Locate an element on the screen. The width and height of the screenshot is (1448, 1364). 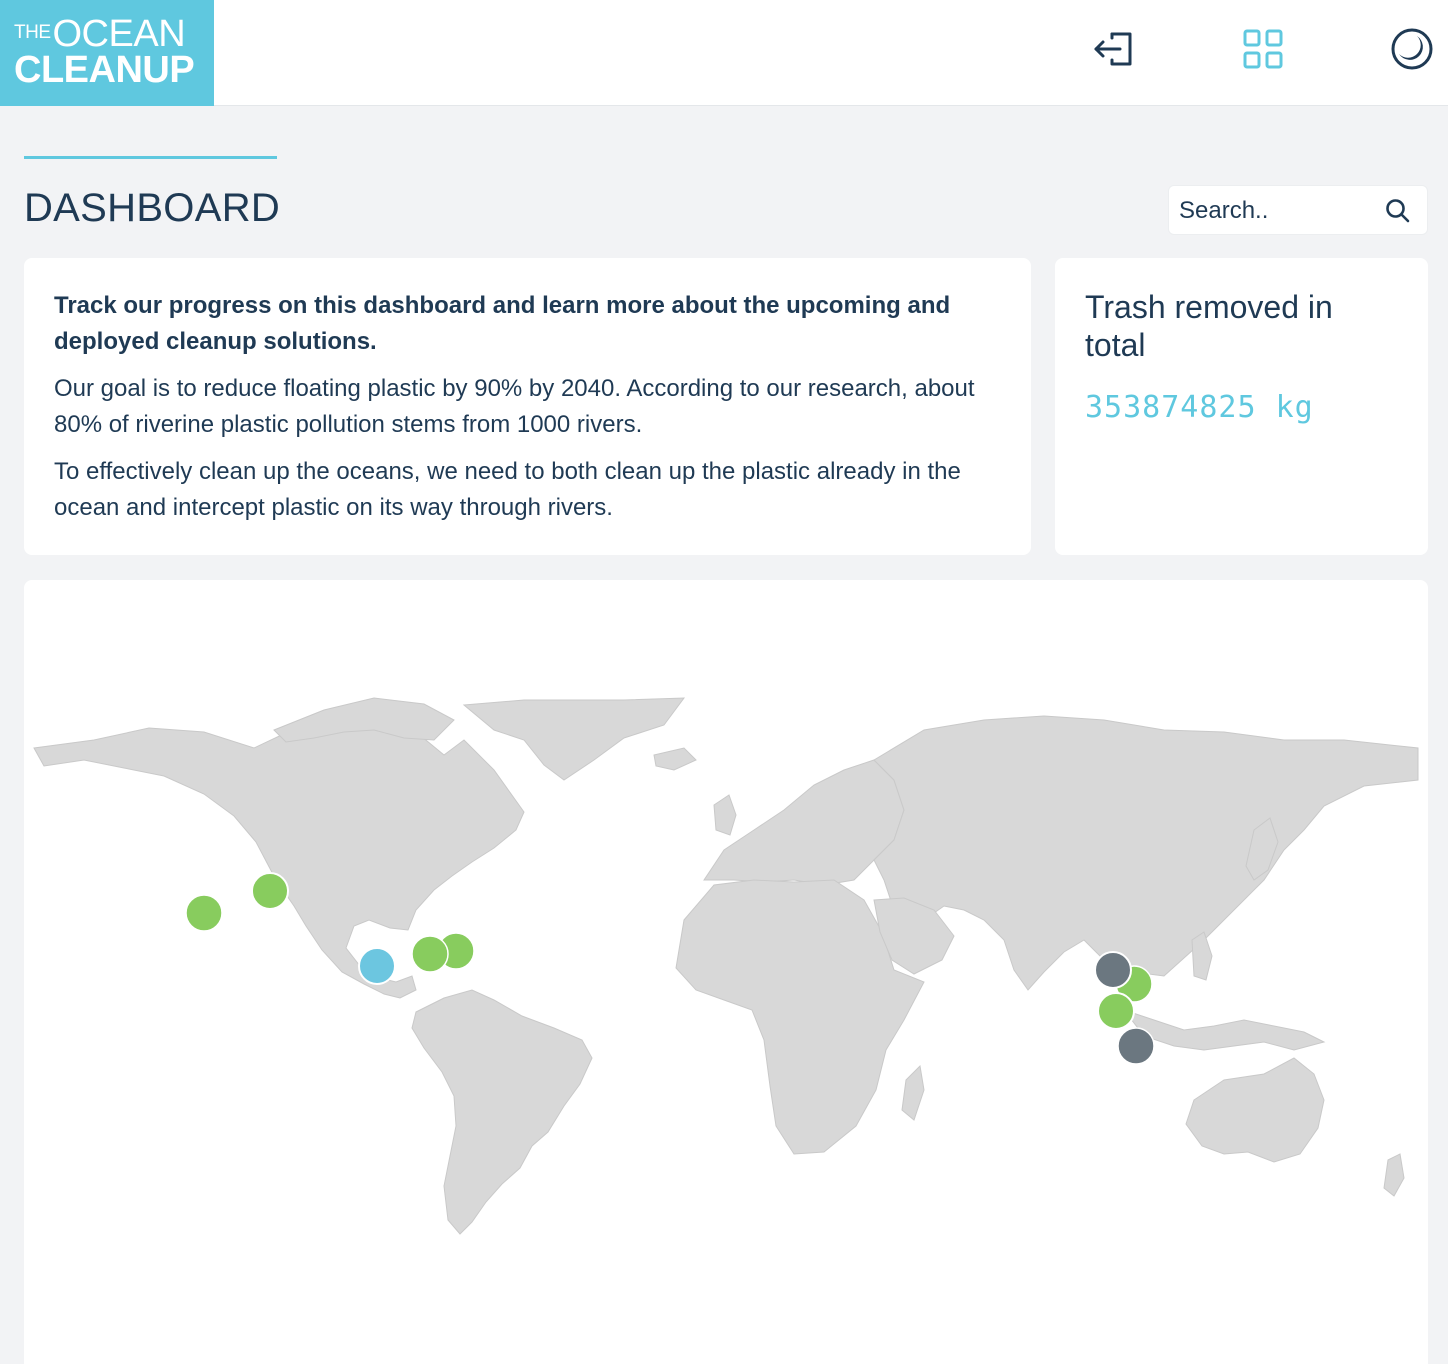
landmass-greenland is located at coordinates (574, 739).